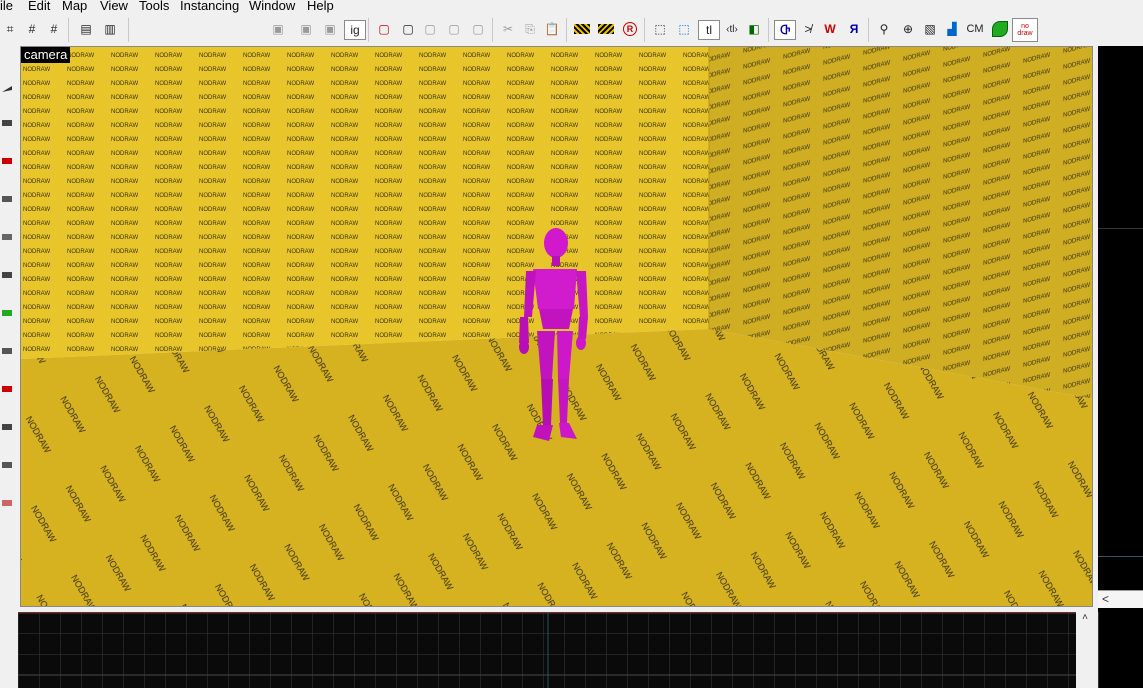  Describe the element at coordinates (1120, 650) in the screenshot. I see `bottom-right-panel` at that location.